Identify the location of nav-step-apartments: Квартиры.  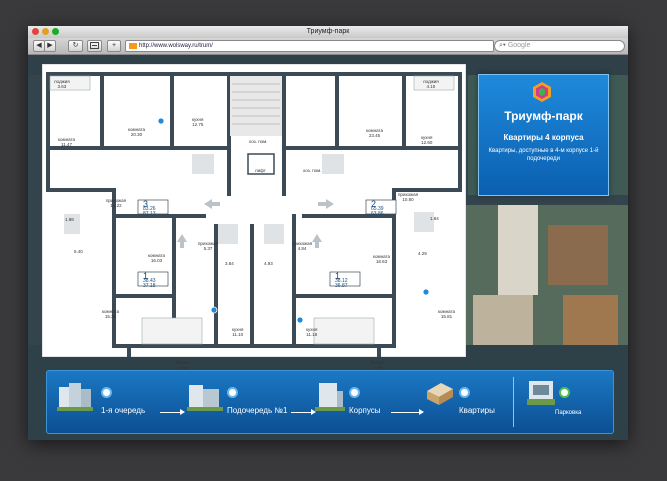
(467, 402).